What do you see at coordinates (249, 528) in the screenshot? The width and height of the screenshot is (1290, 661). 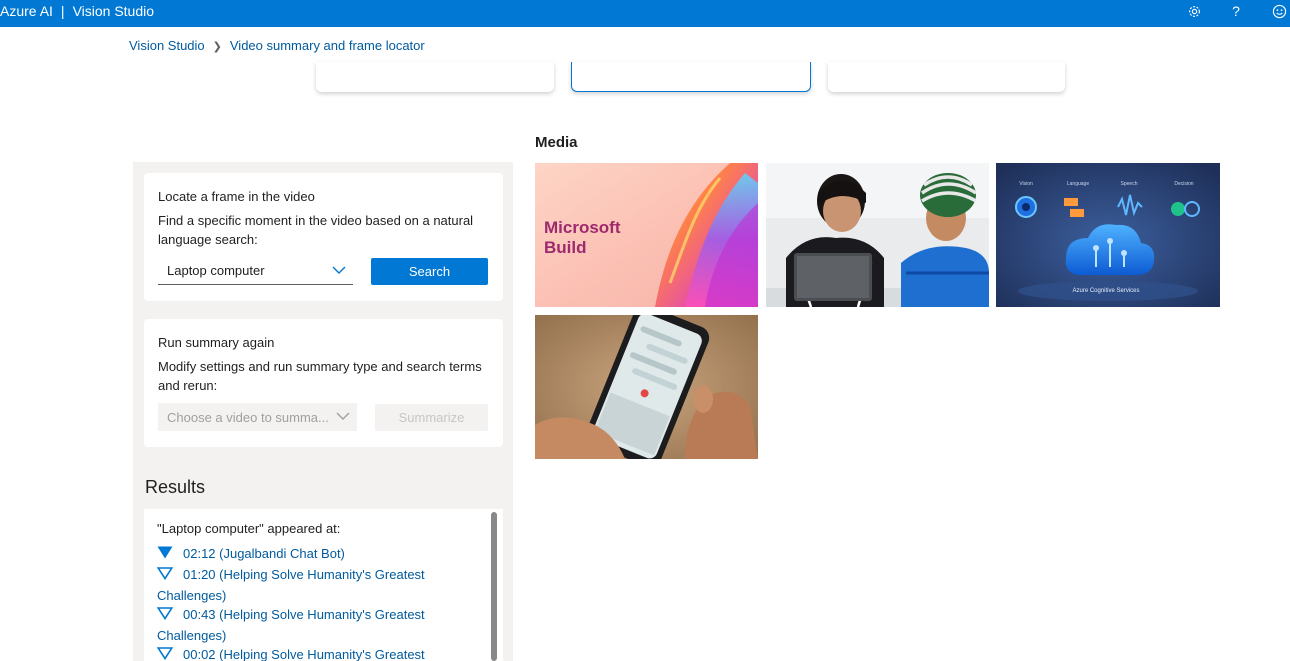 I see `results-intro: "Laptop computer" appeared at:` at bounding box center [249, 528].